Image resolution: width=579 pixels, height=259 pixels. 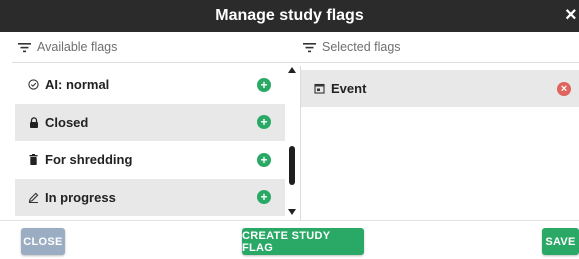 I want to click on pencil-icon, so click(x=33, y=197).